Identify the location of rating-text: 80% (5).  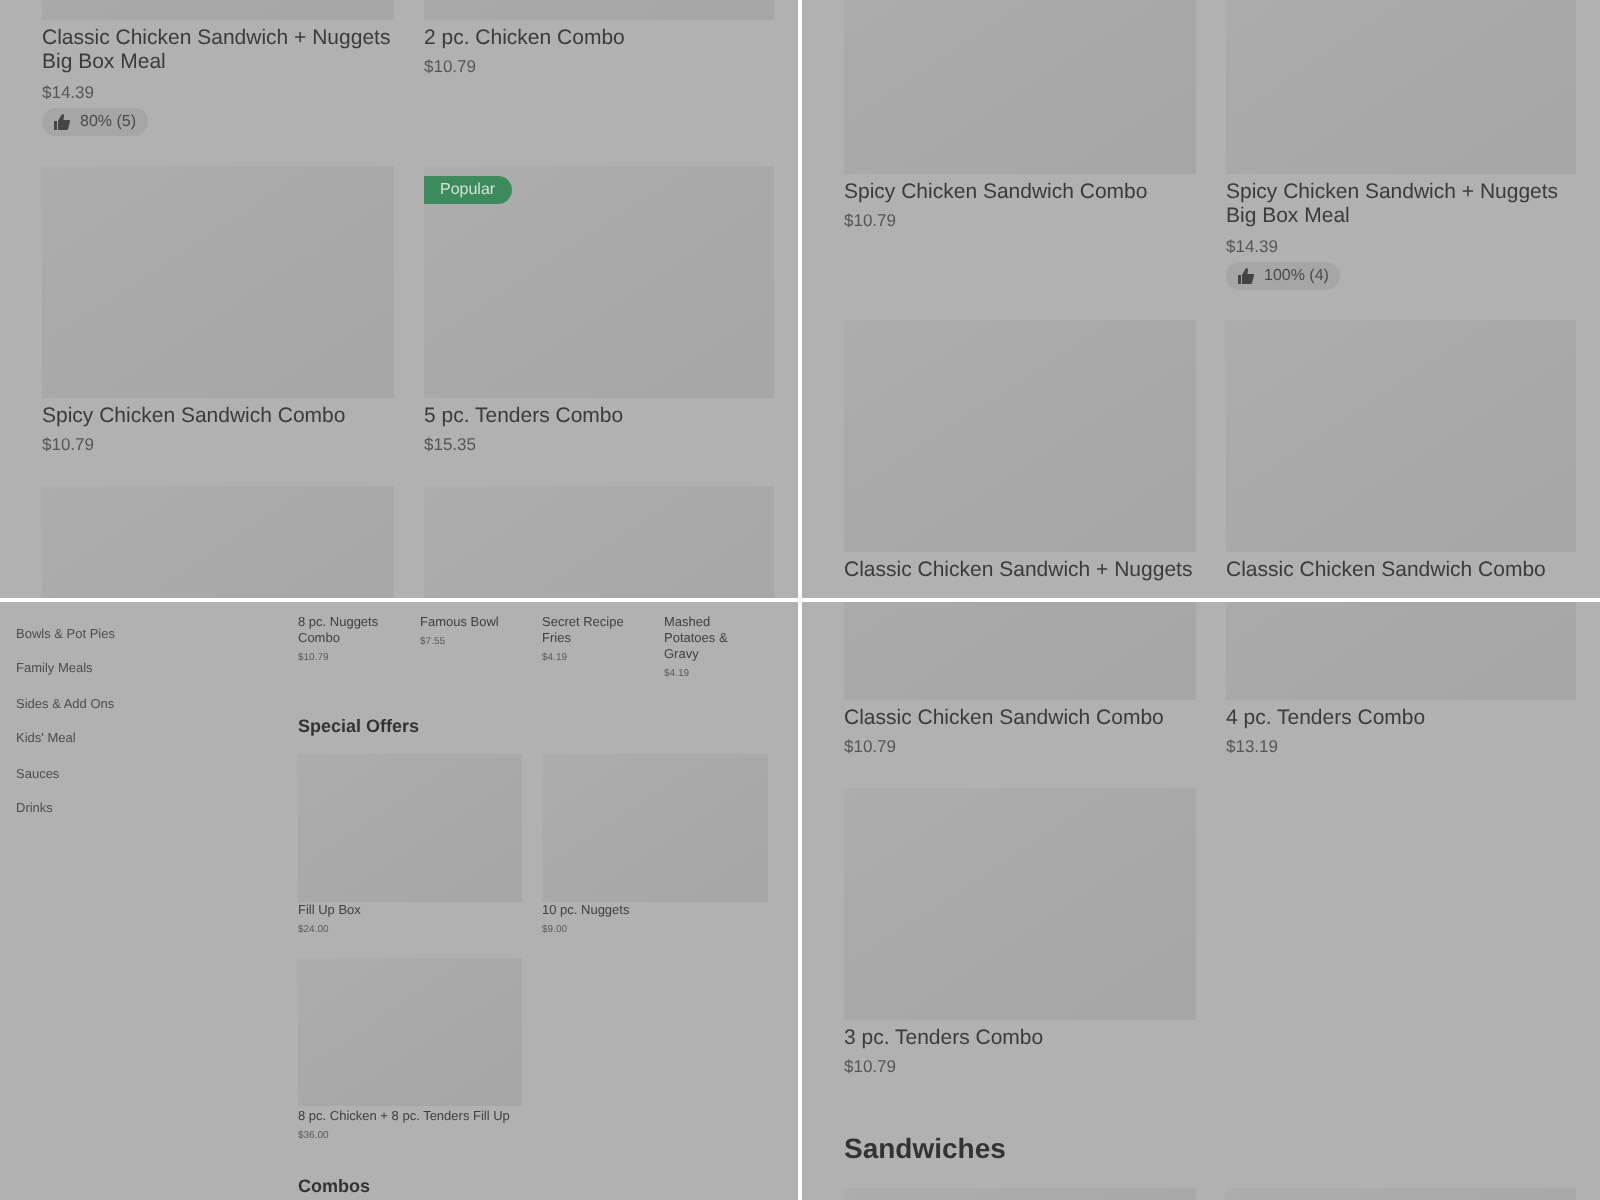
(108, 122).